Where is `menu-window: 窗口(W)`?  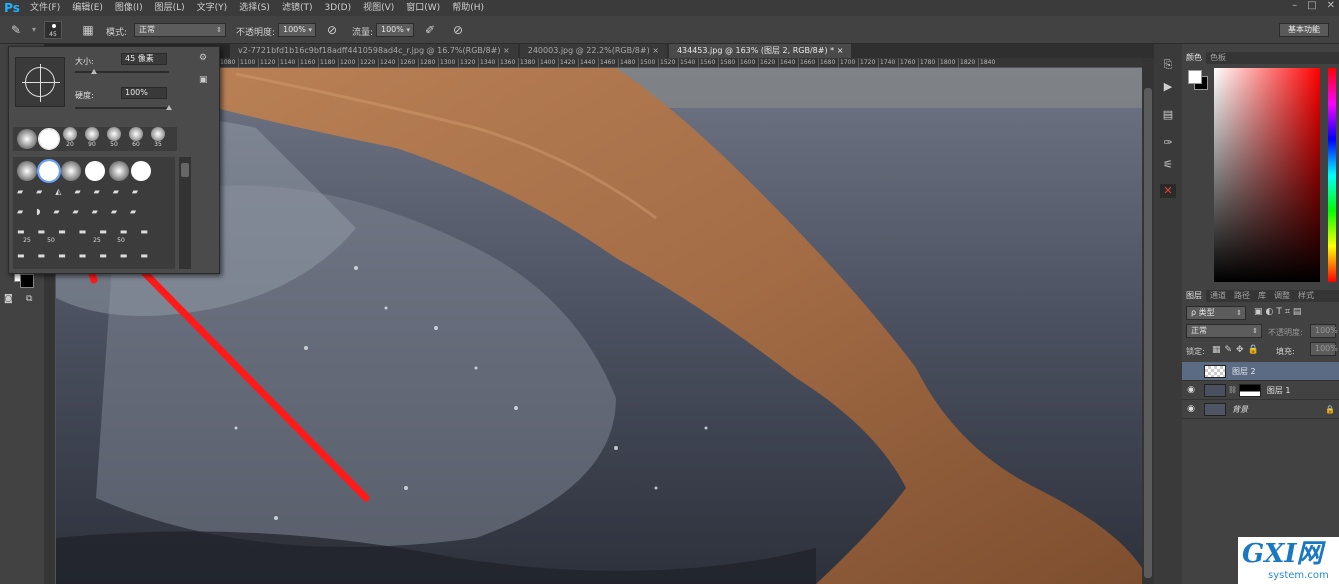 menu-window: 窗口(W) is located at coordinates (423, 8).